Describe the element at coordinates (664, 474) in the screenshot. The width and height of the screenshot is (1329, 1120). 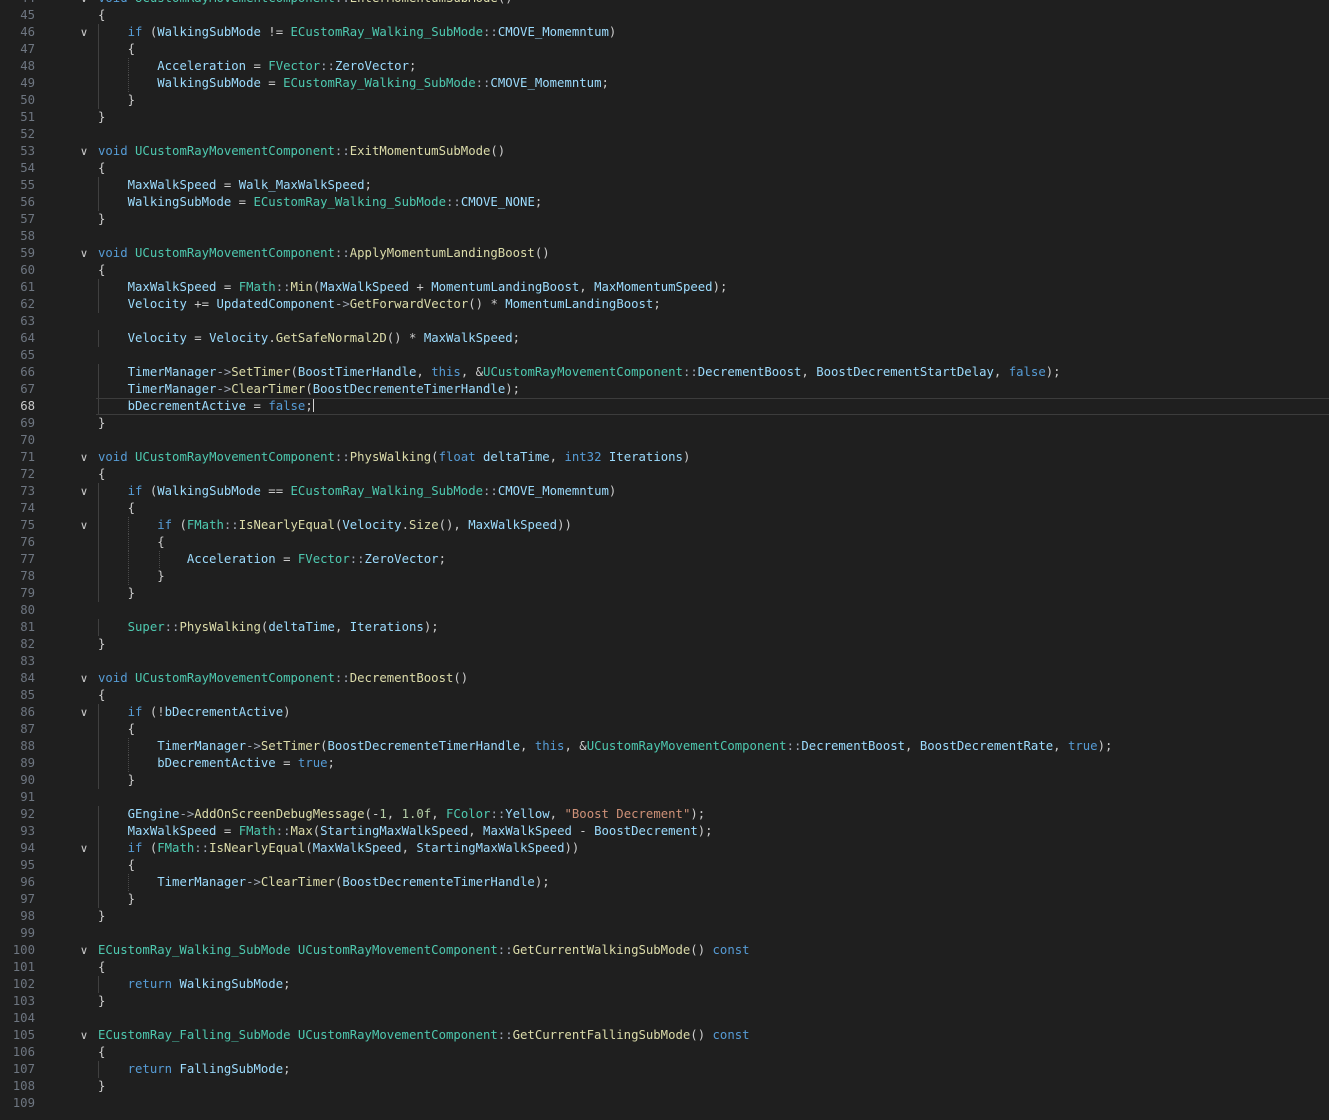
I see `code-line: 72 {` at that location.